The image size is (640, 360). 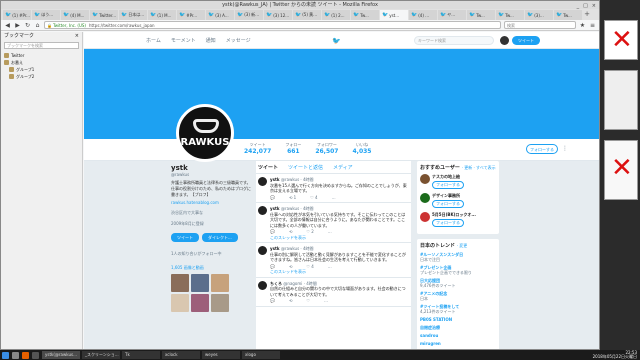 What do you see at coordinates (336, 41) in the screenshot?
I see `twitter-bird-icon: 🐦` at bounding box center [336, 41].